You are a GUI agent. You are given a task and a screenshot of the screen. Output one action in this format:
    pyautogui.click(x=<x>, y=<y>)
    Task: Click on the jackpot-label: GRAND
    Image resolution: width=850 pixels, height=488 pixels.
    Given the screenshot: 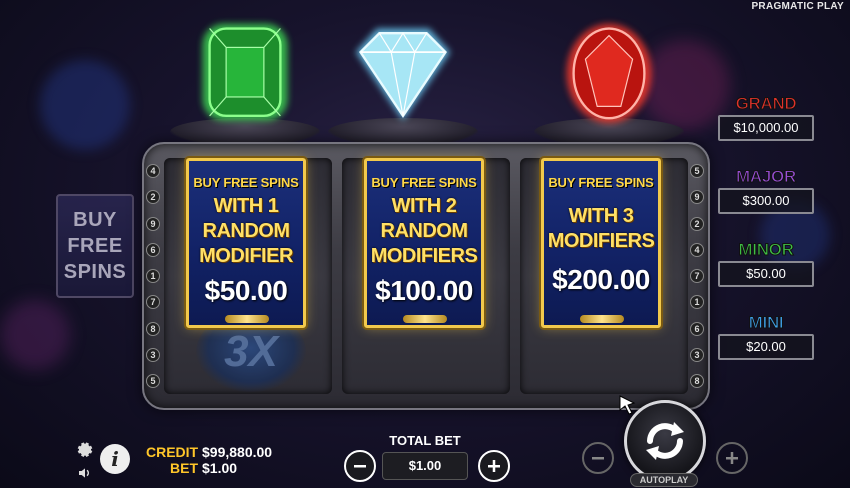 What is the action you would take?
    pyautogui.click(x=766, y=104)
    